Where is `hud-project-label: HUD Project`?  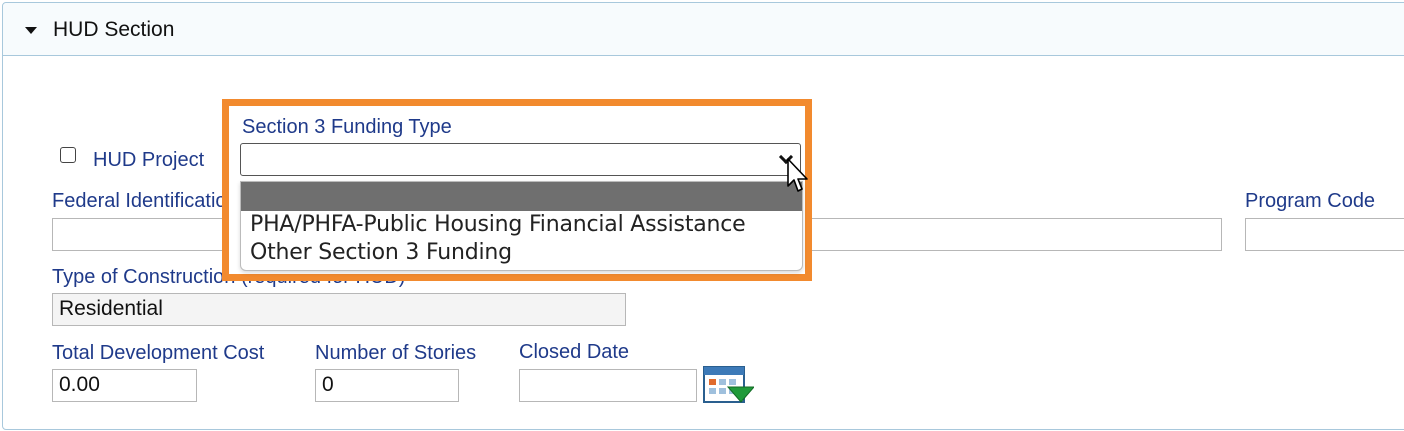 hud-project-label: HUD Project is located at coordinates (149, 160).